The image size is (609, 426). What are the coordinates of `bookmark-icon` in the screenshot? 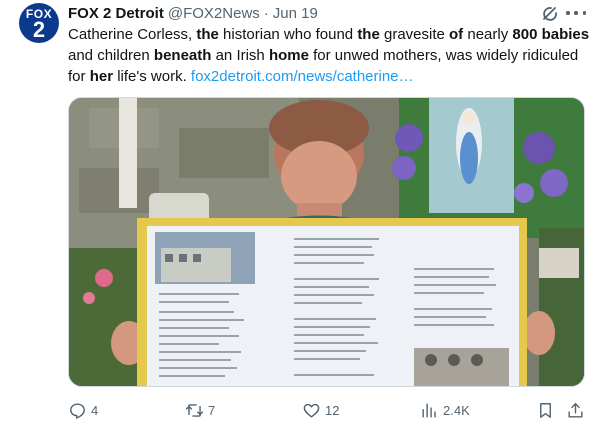 It's located at (545, 410).